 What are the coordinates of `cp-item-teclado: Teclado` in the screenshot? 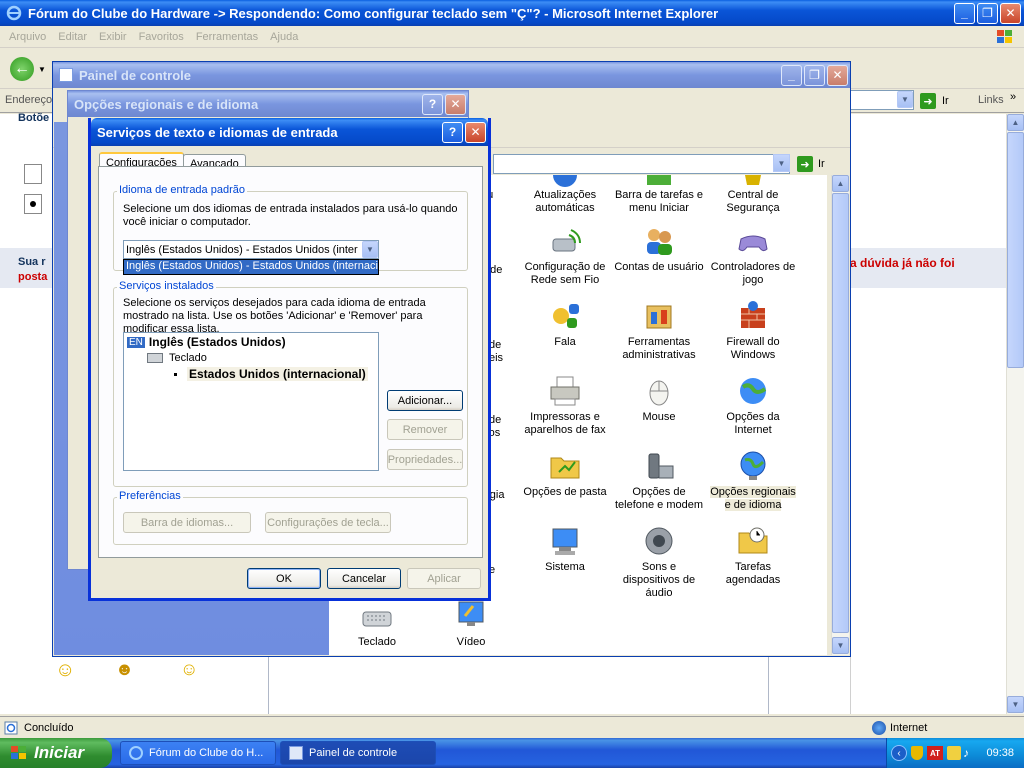 It's located at (377, 624).